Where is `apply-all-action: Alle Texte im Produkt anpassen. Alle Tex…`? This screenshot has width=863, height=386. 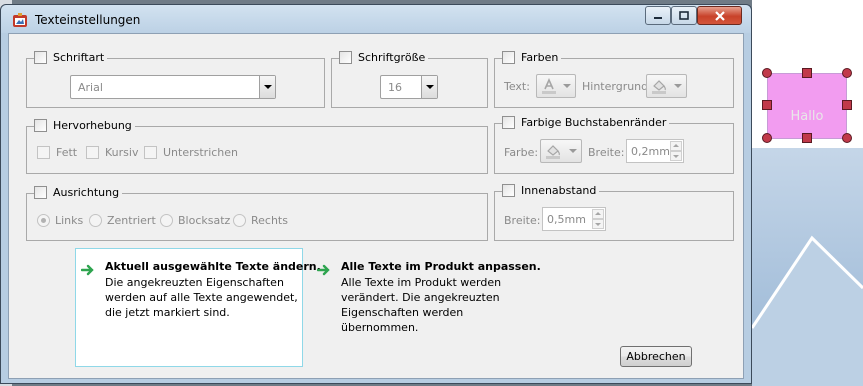
apply-all-action: Alle Texte im Produkt anpassen. Alle Tex… is located at coordinates (432, 305).